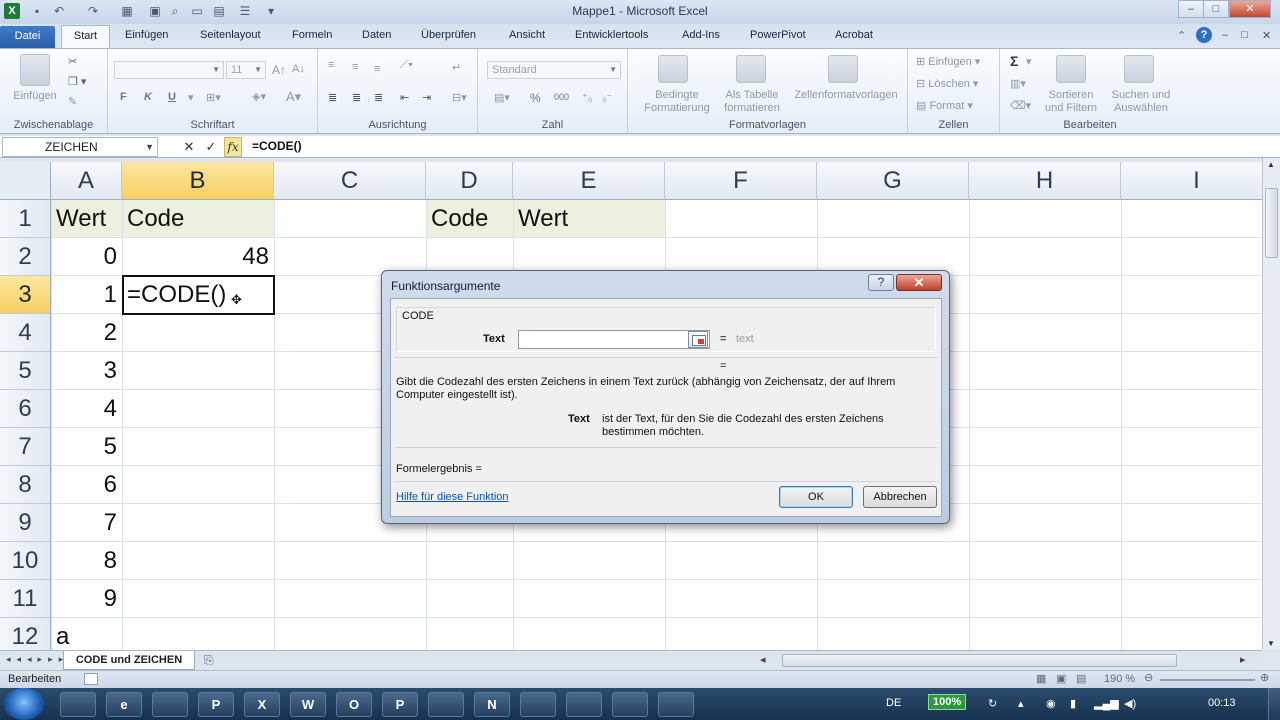 The width and height of the screenshot is (1280, 720). Describe the element at coordinates (312, 35) in the screenshot. I see `tab-formeln: Formeln` at that location.